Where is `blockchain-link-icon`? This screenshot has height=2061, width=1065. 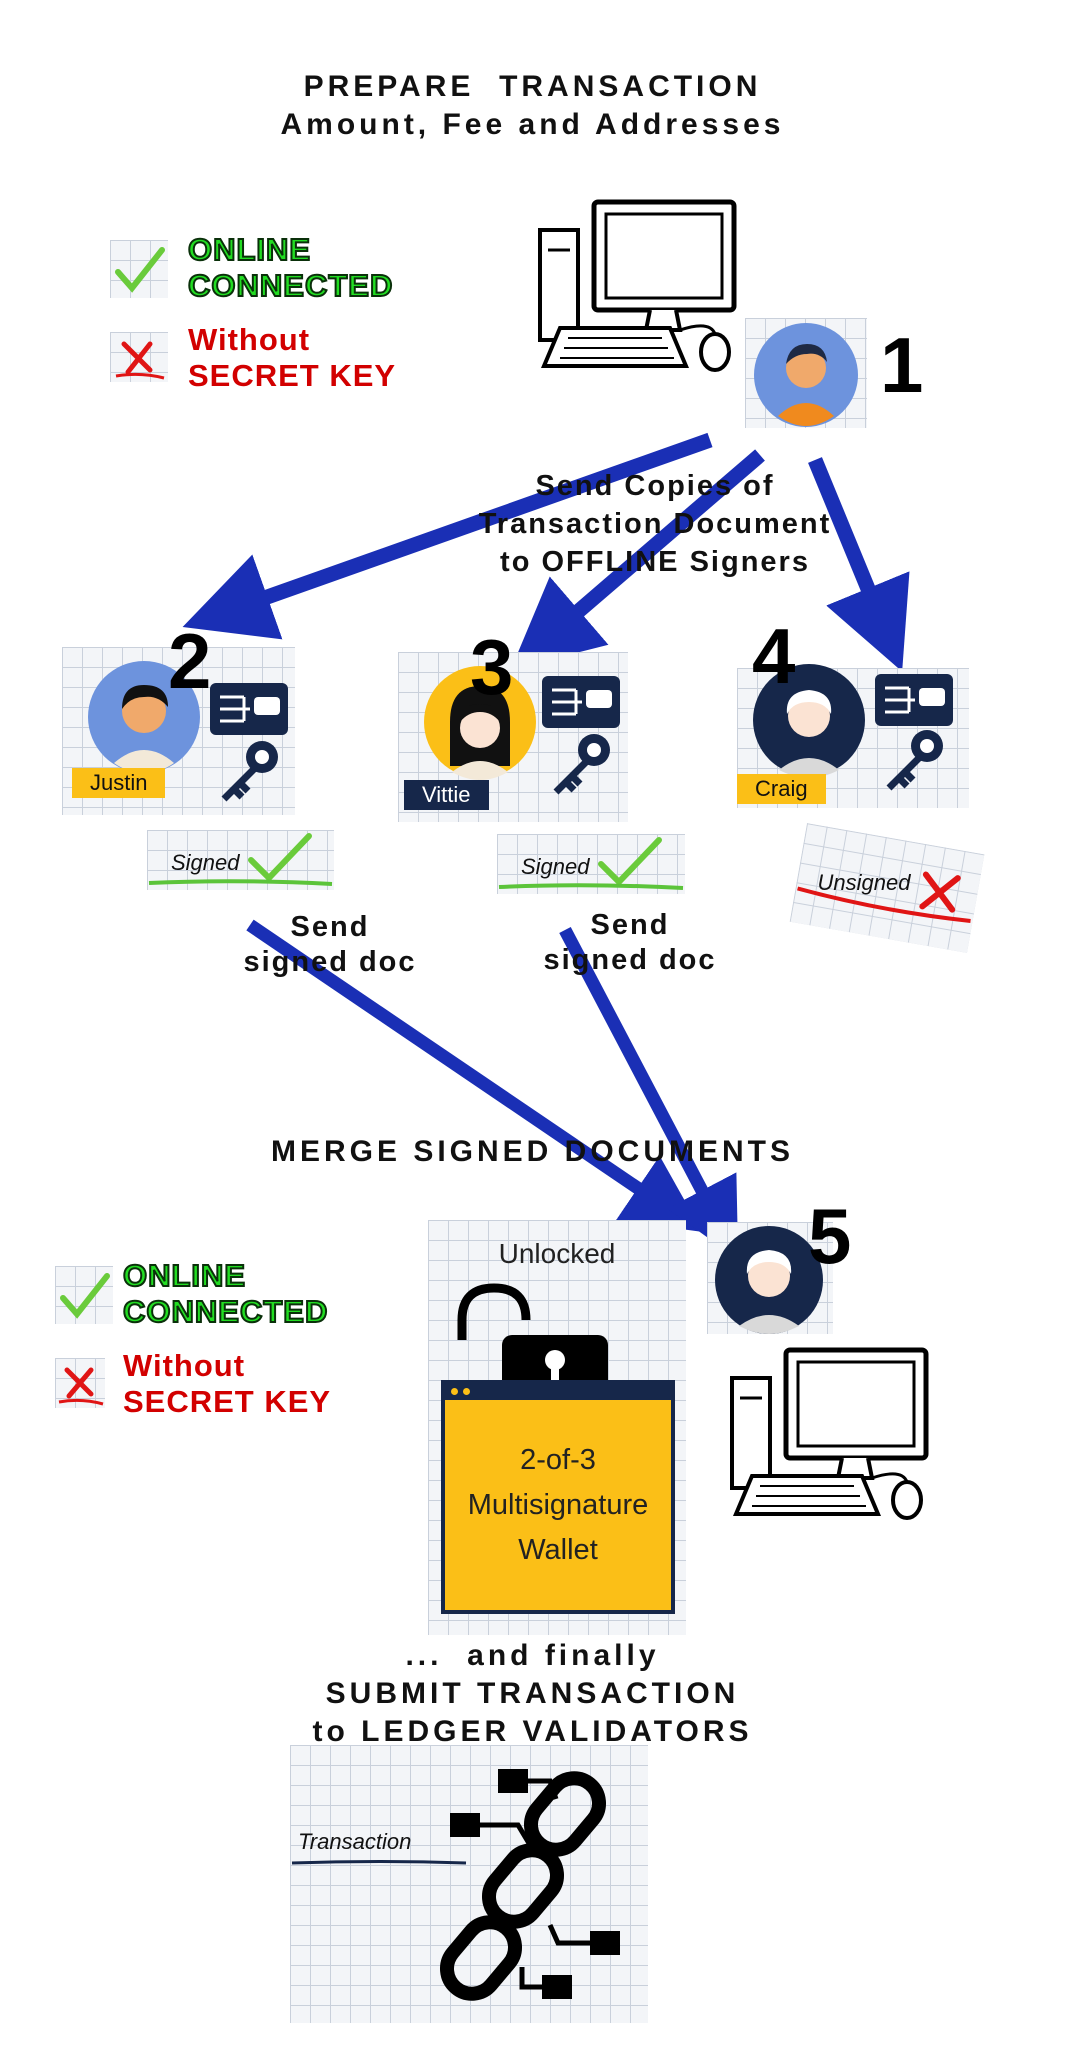 blockchain-link-icon is located at coordinates (530, 1885).